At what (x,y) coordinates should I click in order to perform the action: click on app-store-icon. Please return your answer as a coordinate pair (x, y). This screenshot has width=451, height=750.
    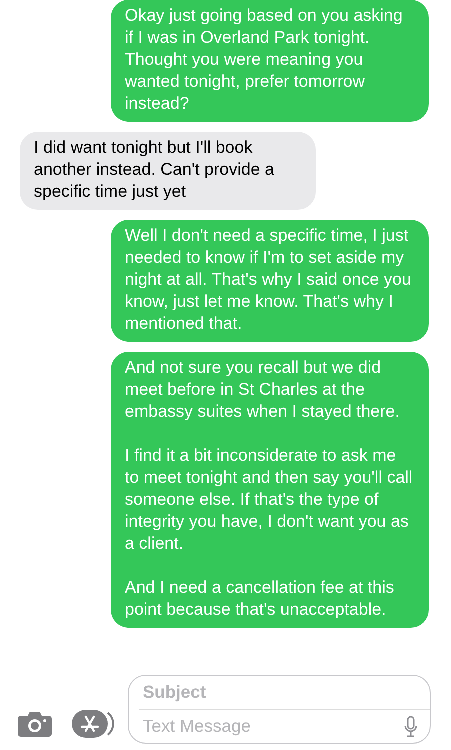
    Looking at the image, I should click on (93, 724).